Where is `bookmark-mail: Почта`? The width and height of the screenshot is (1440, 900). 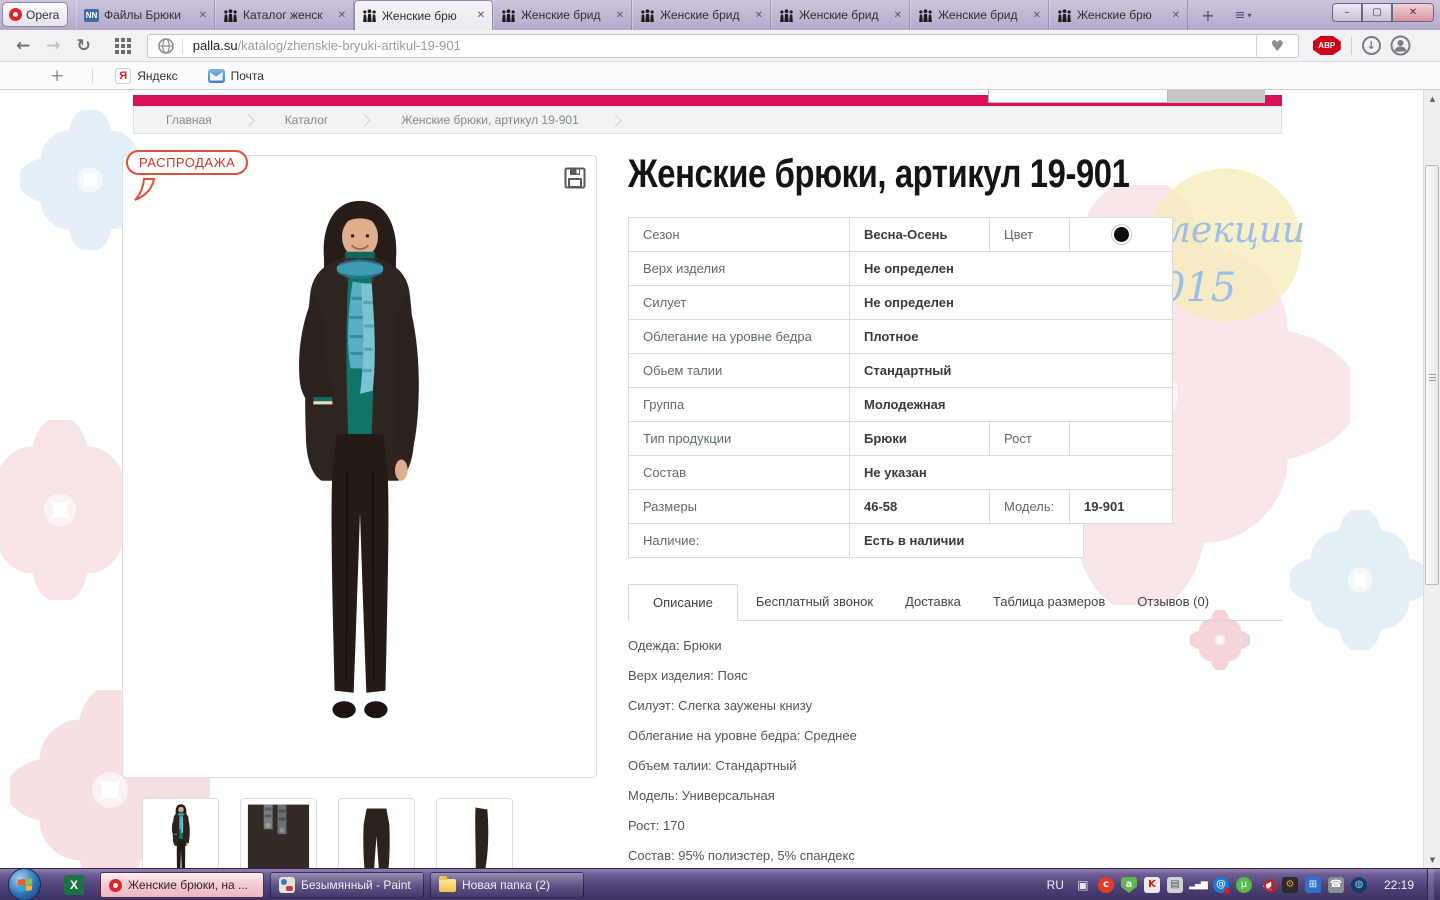 bookmark-mail: Почта is located at coordinates (235, 75).